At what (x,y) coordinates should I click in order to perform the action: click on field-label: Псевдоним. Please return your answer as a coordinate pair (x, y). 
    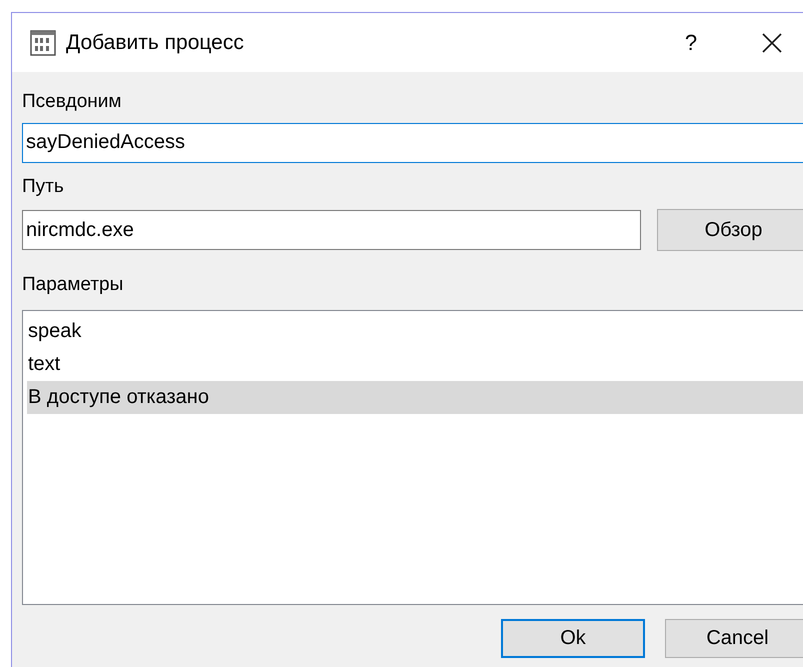
    Looking at the image, I should click on (72, 102).